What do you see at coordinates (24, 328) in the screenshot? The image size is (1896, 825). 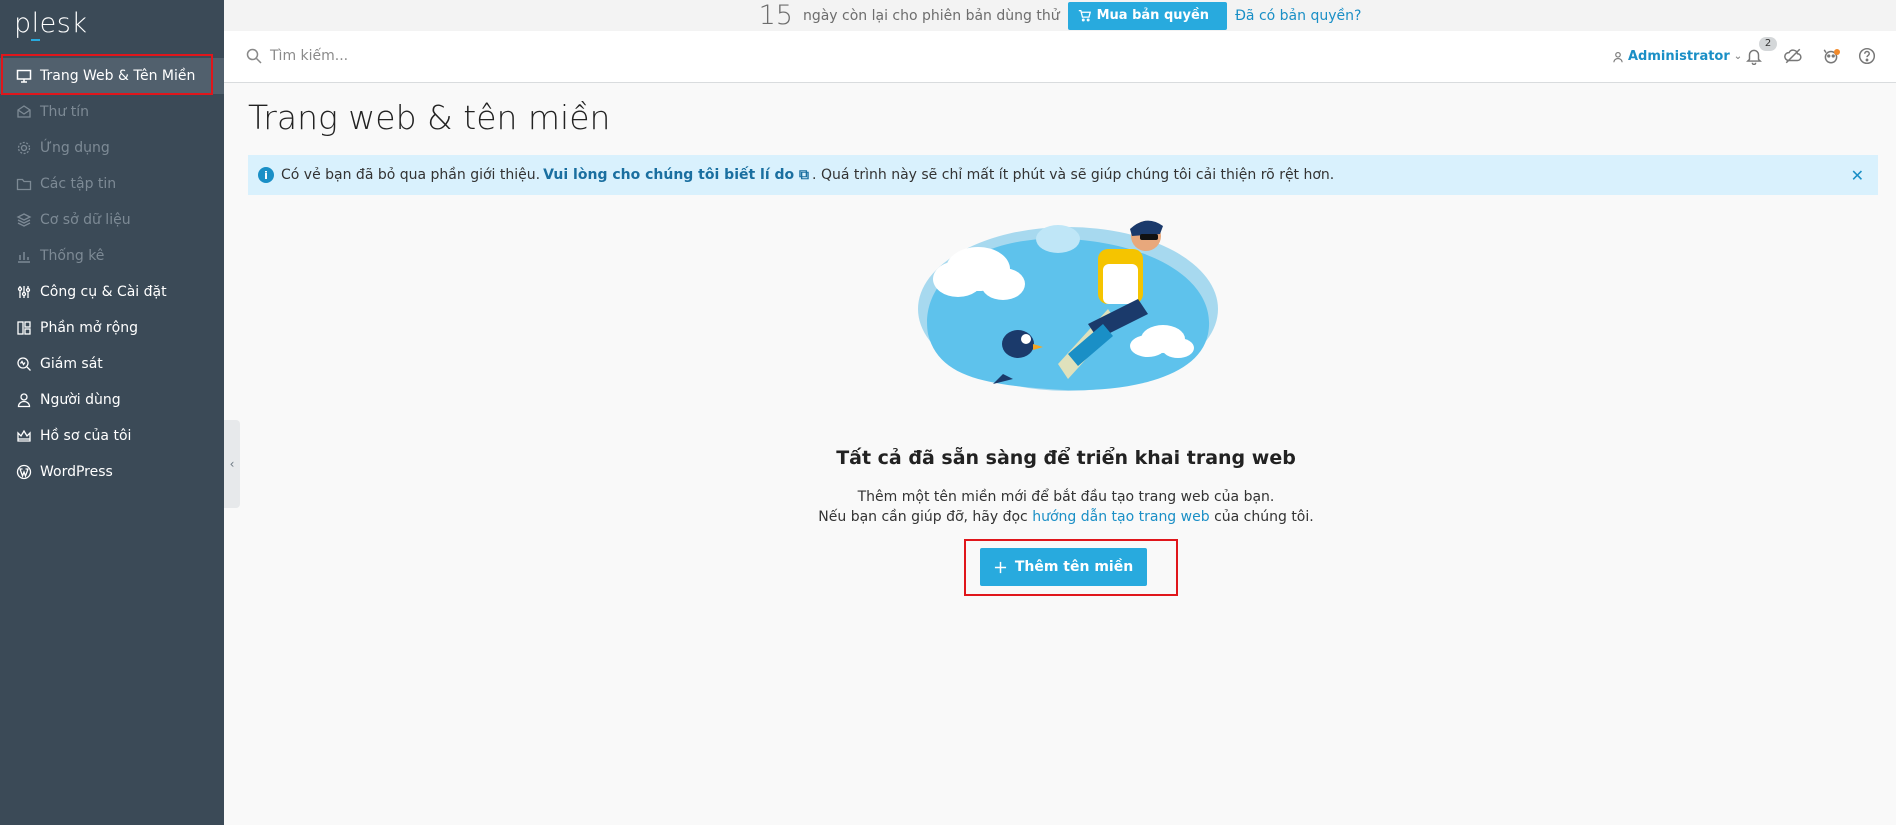 I see `extensions-icon` at bounding box center [24, 328].